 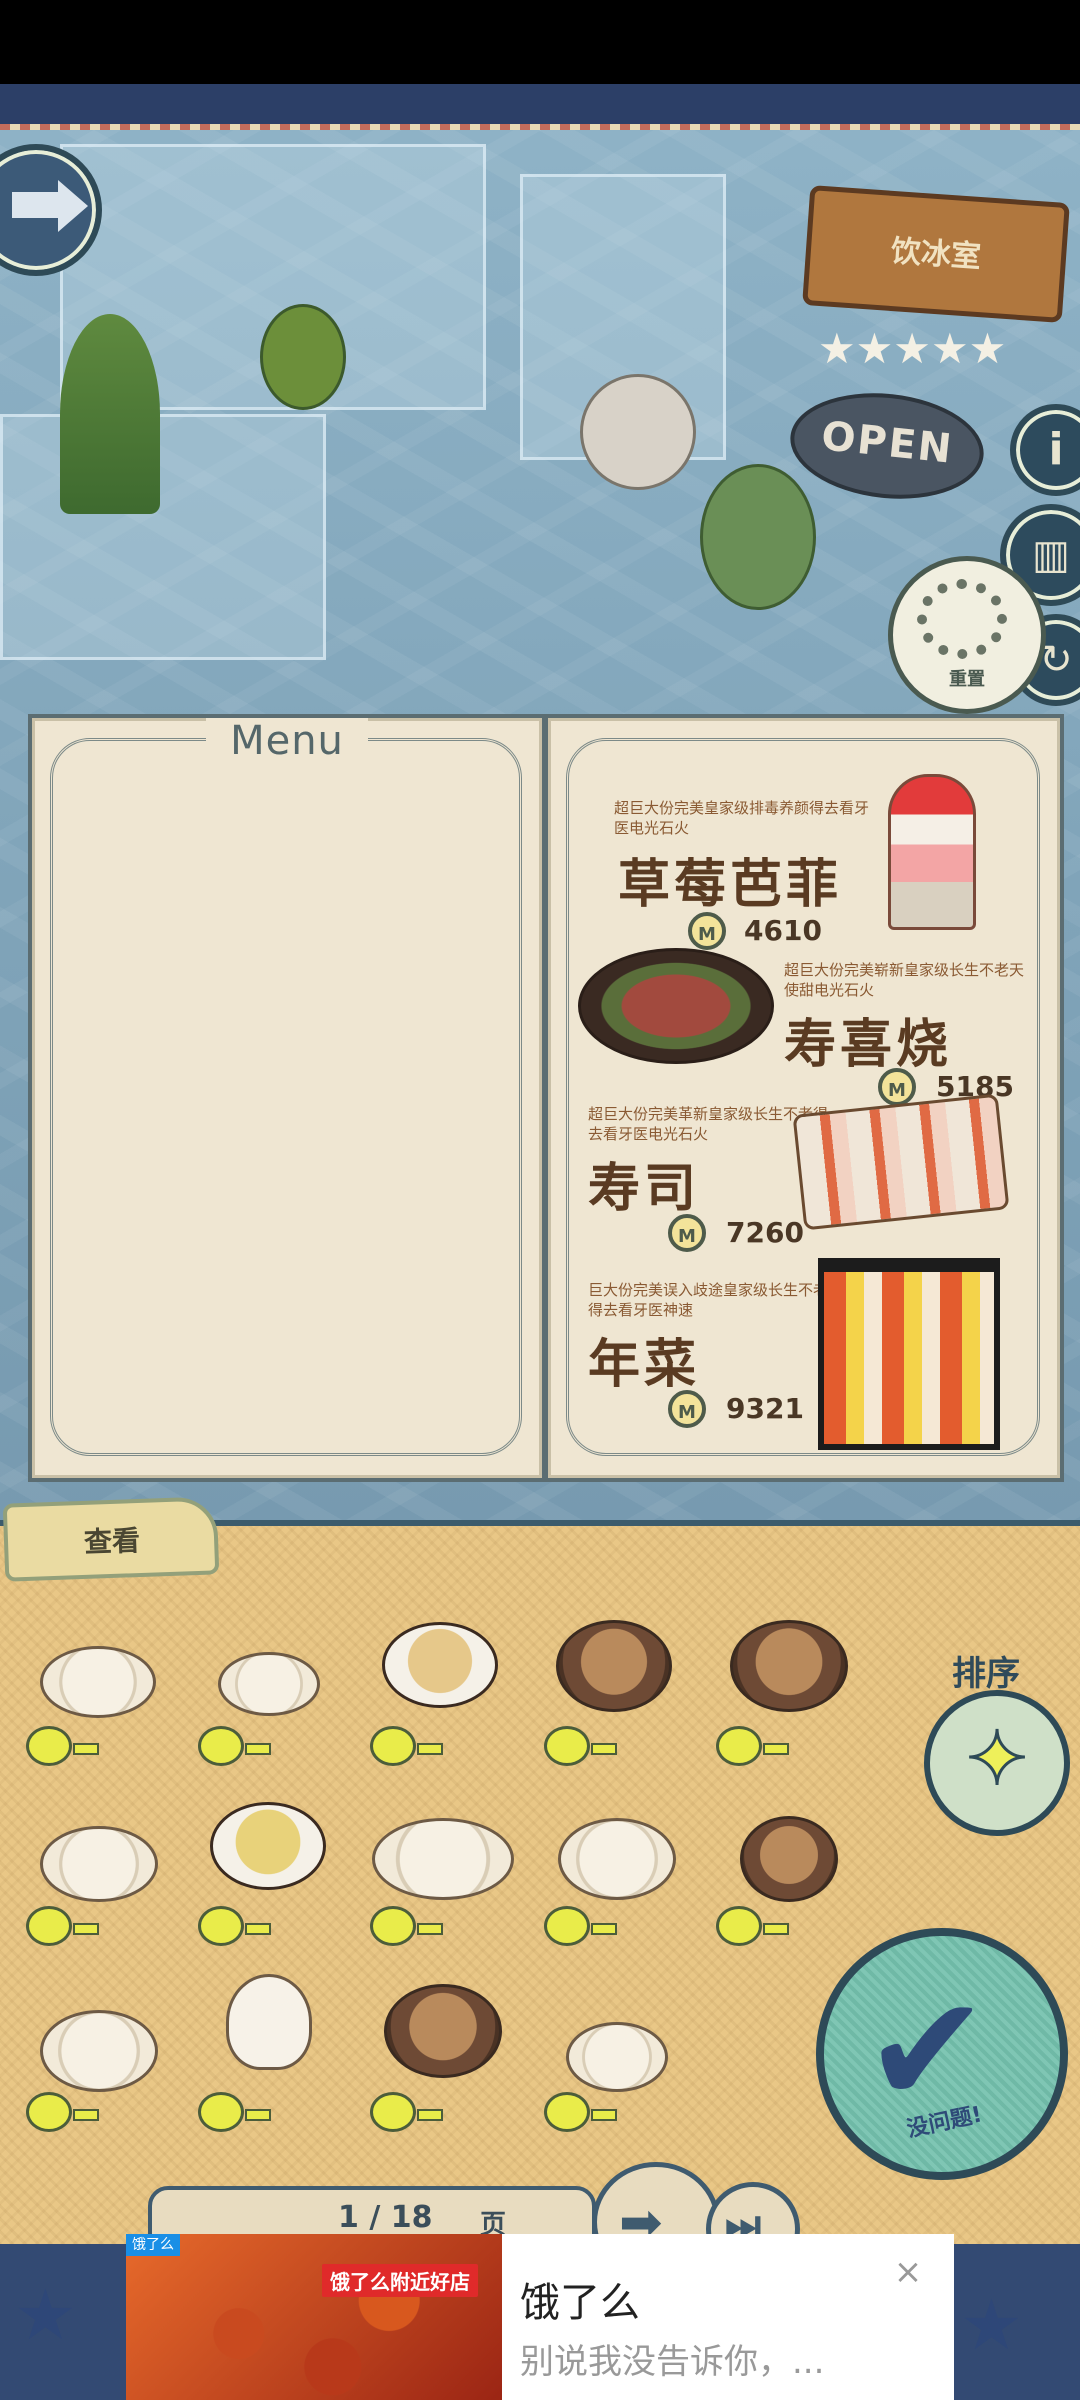 What do you see at coordinates (385, 2217) in the screenshot?
I see `page-number: 1 / 18` at bounding box center [385, 2217].